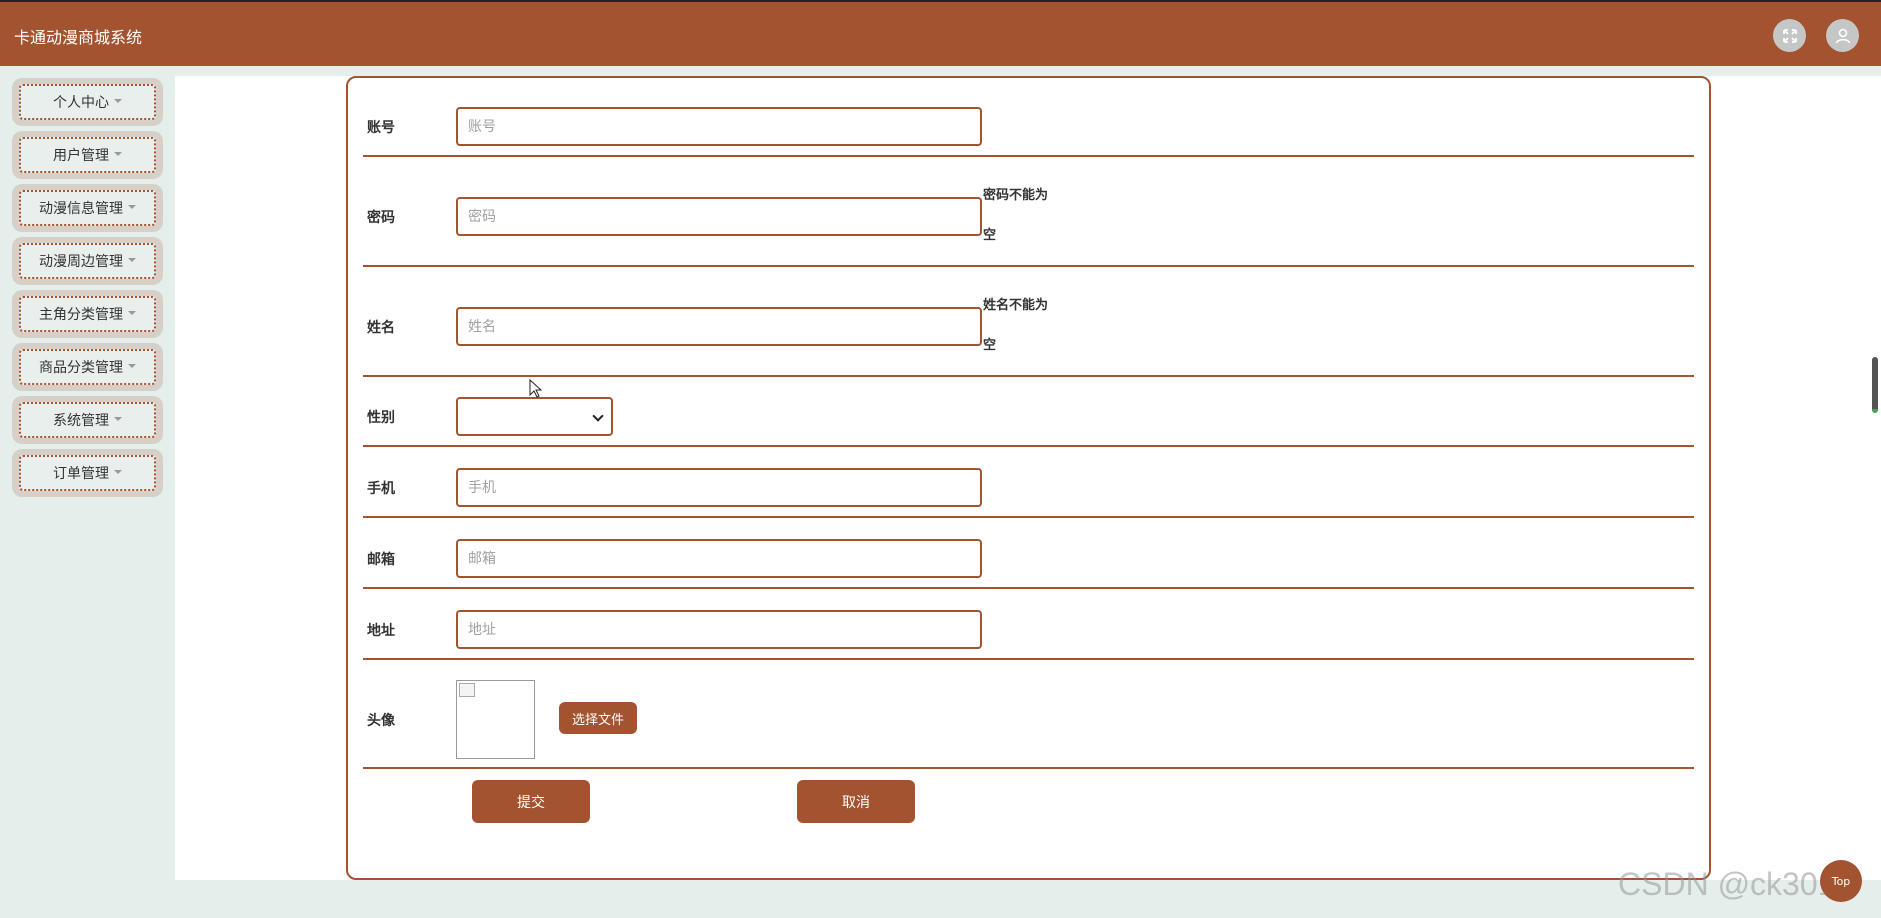  I want to click on phone-input, so click(719, 487).